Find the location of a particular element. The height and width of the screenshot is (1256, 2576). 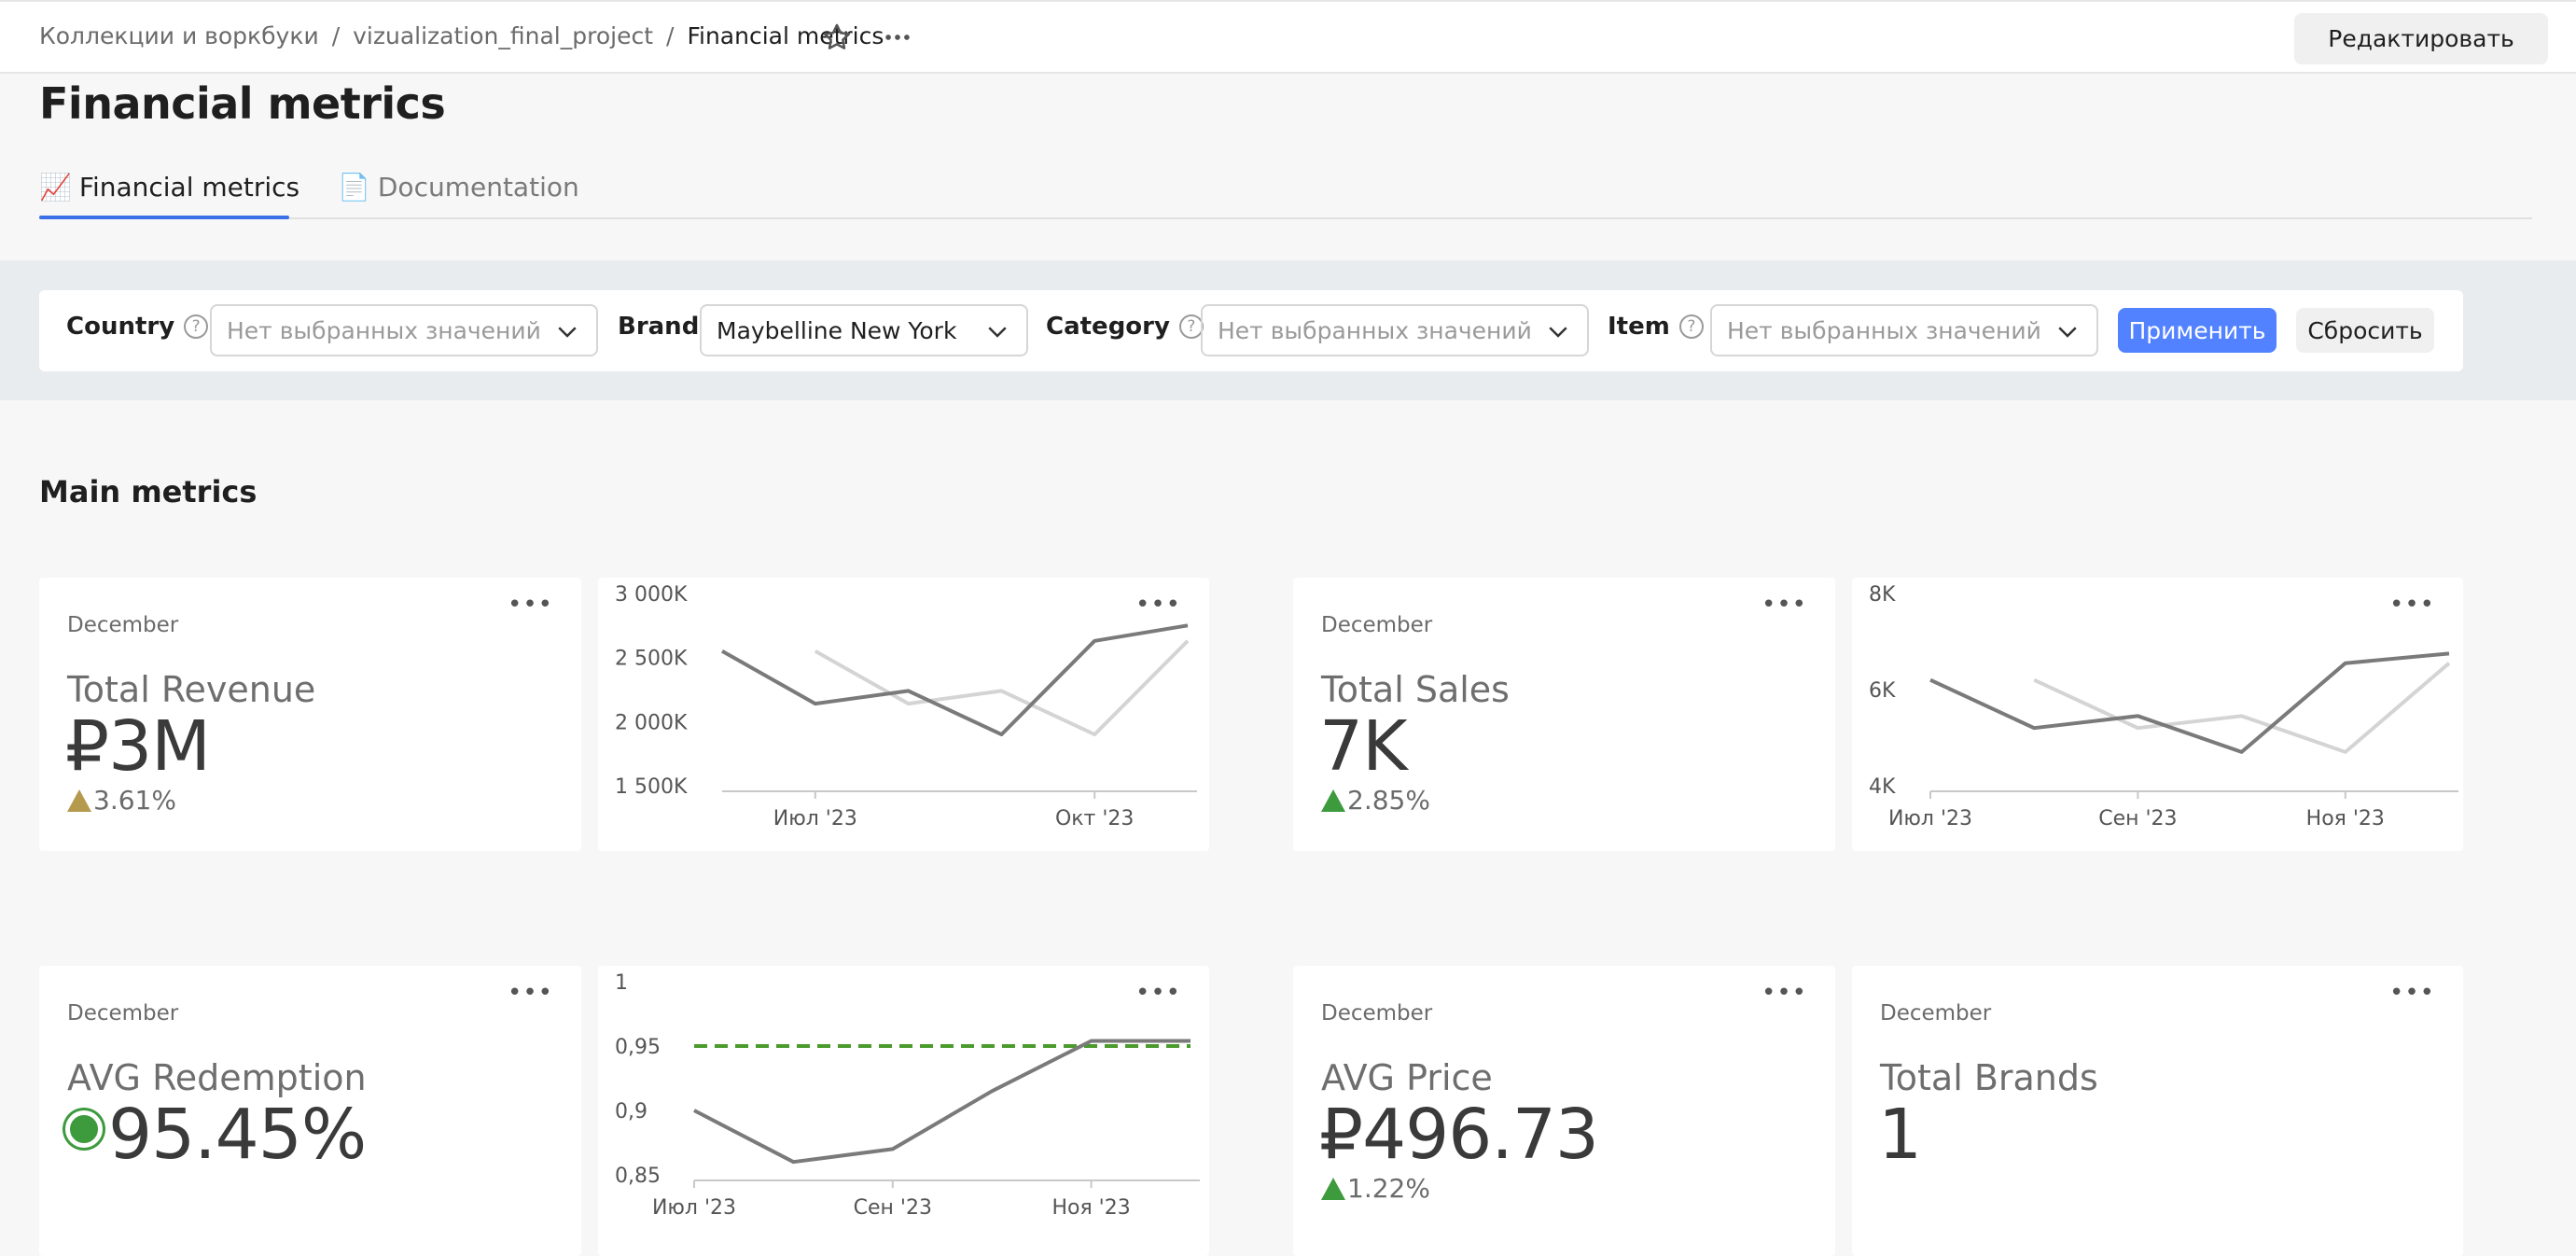

y-tick-label: 0,85 is located at coordinates (638, 1176).